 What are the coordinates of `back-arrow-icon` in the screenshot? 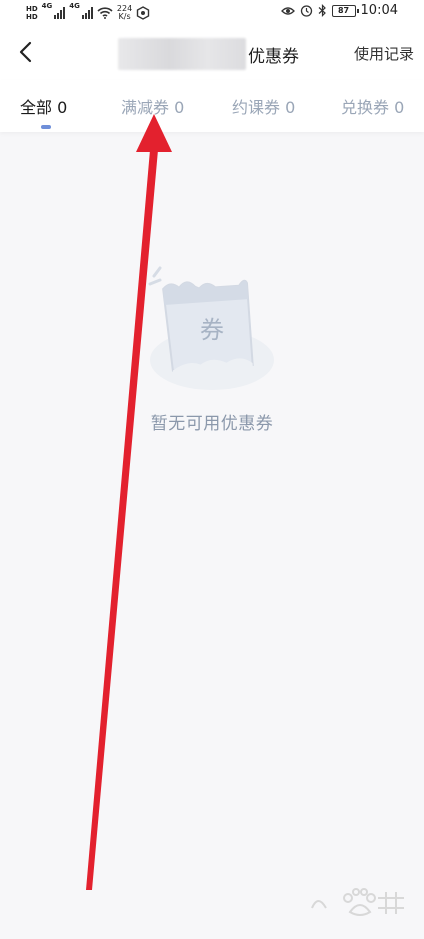 It's located at (25, 52).